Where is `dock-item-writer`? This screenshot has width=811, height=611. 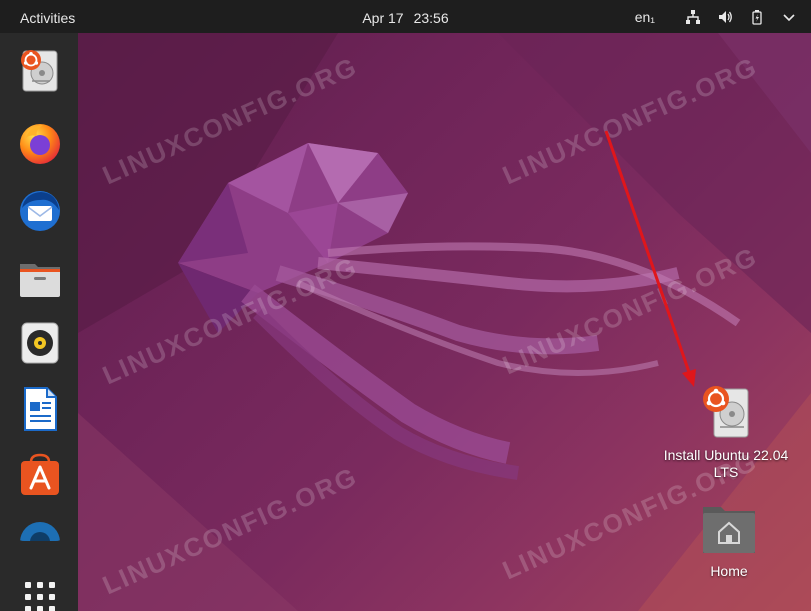
dock-item-writer is located at coordinates (40, 409).